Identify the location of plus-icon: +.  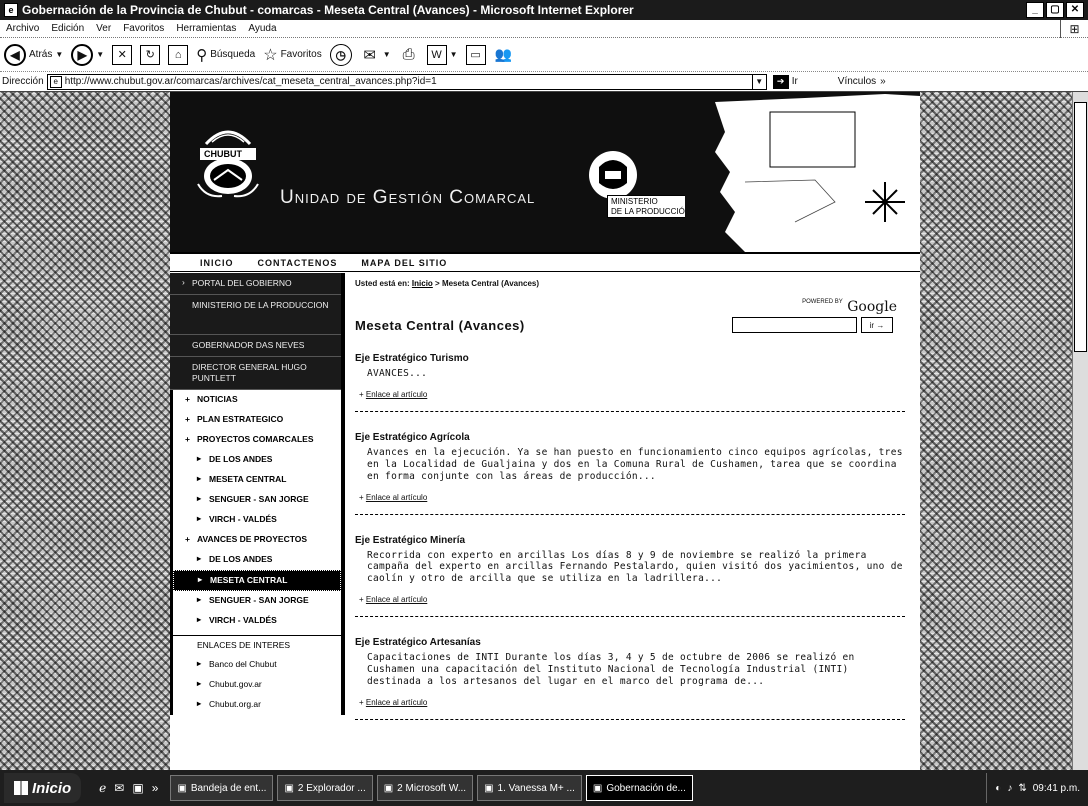
(362, 702).